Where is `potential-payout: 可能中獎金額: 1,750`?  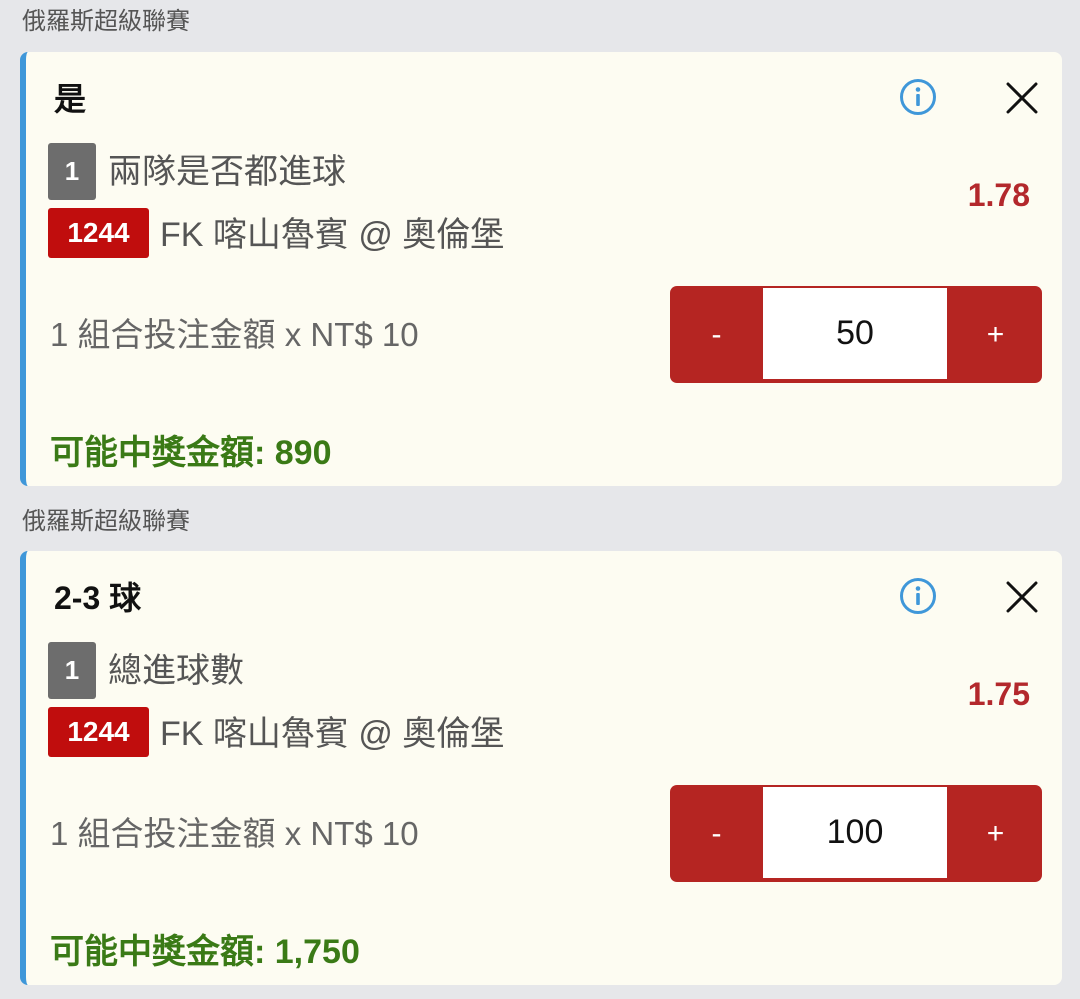
potential-payout: 可能中獎金額: 1,750 is located at coordinates (205, 952).